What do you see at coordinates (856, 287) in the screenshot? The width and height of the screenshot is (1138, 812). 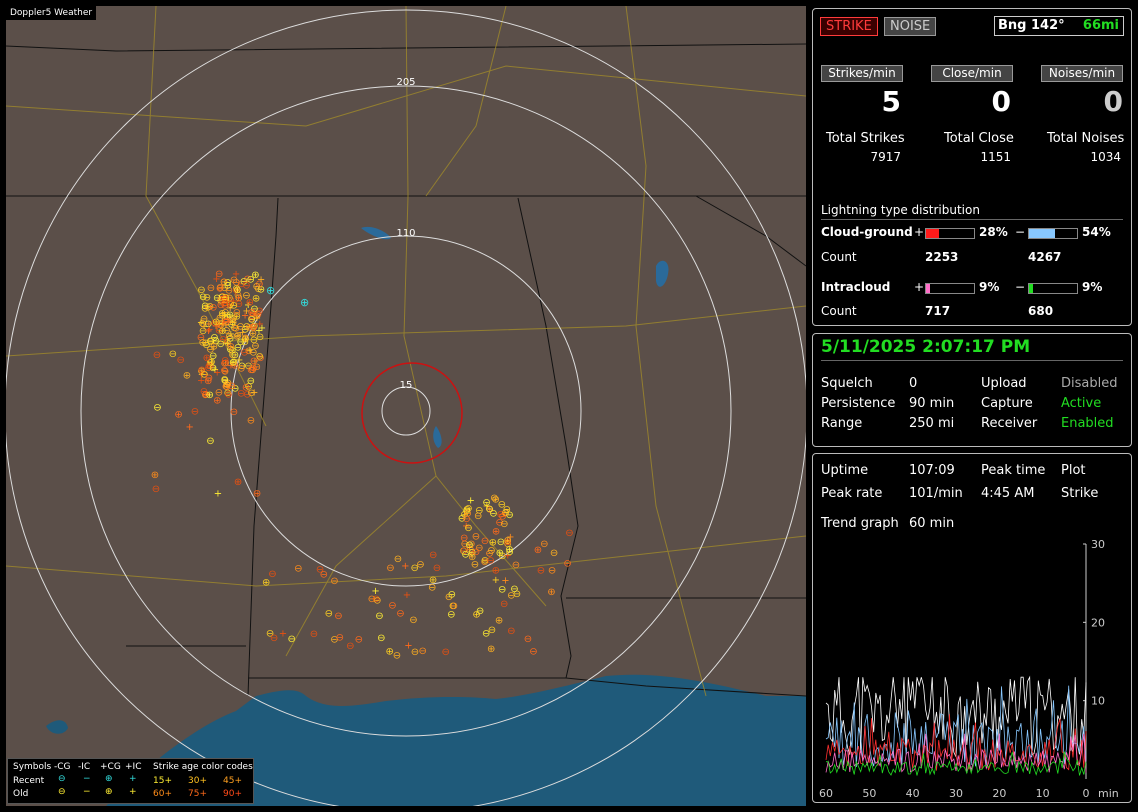 I see `intracloud-label: Intracloud` at bounding box center [856, 287].